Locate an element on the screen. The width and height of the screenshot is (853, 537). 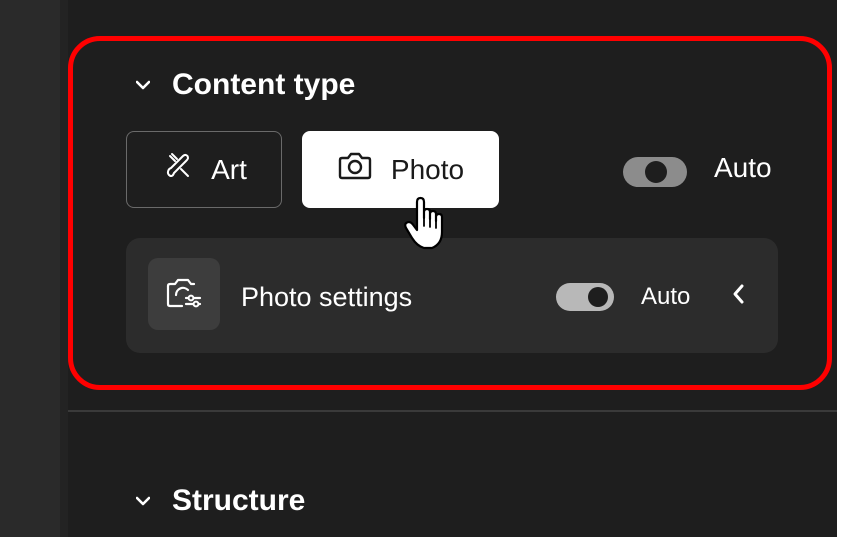
chevron-down-icon is located at coordinates (143, 501).